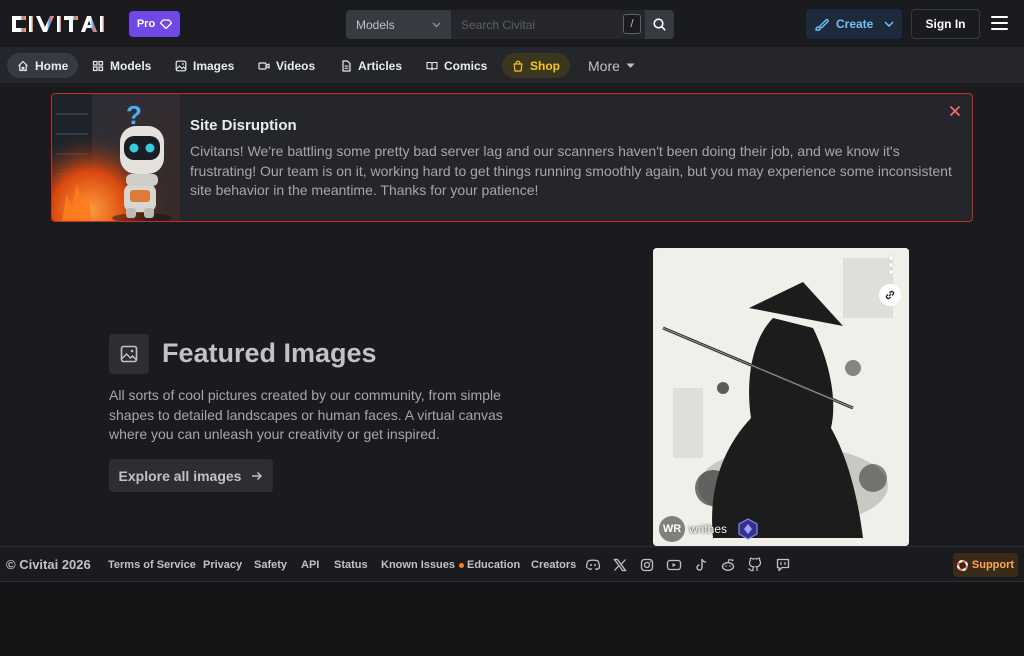 Image resolution: width=1024 pixels, height=656 pixels. Describe the element at coordinates (536, 24) in the screenshot. I see `search-input` at that location.